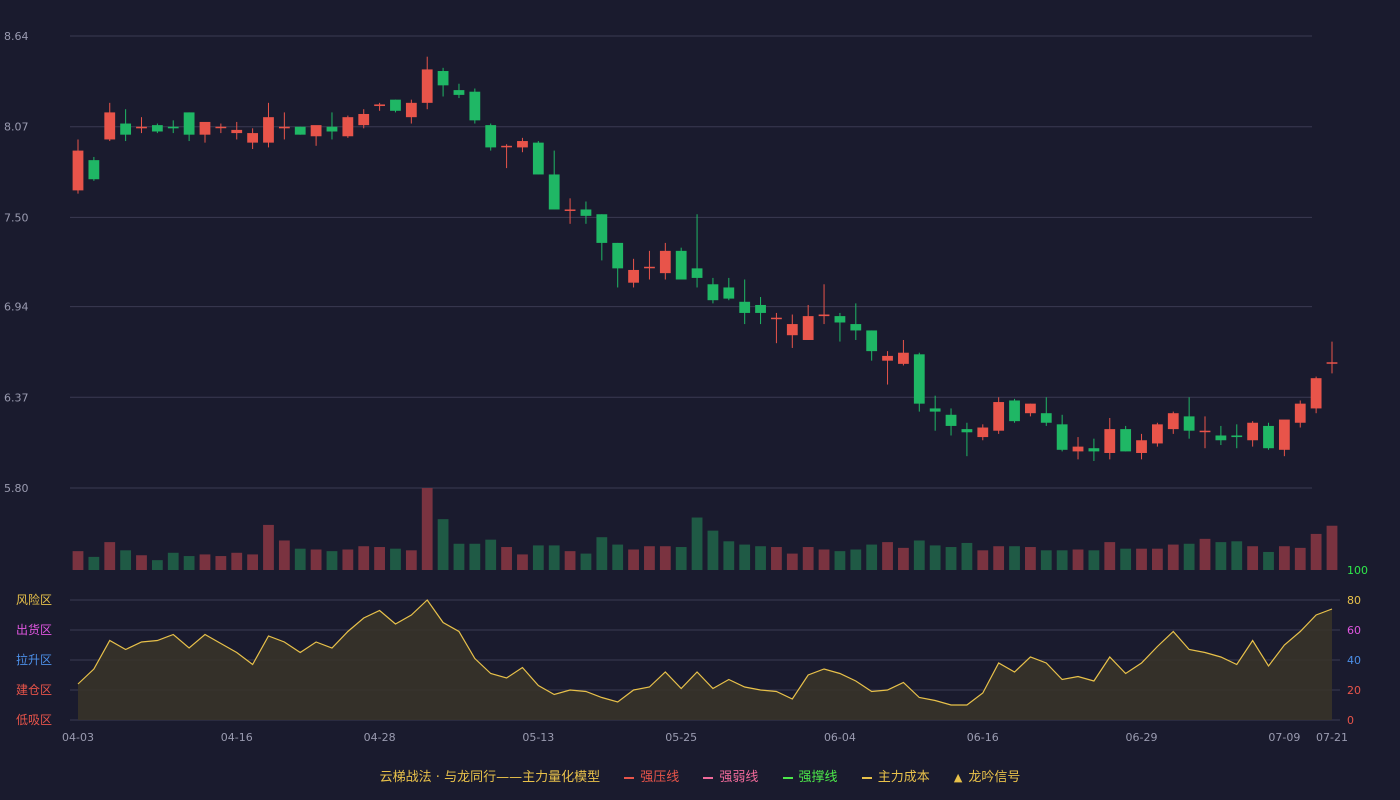 This screenshot has width=1400, height=800. What do you see at coordinates (681, 737) in the screenshot?
I see `x-tick-label: 05-25` at bounding box center [681, 737].